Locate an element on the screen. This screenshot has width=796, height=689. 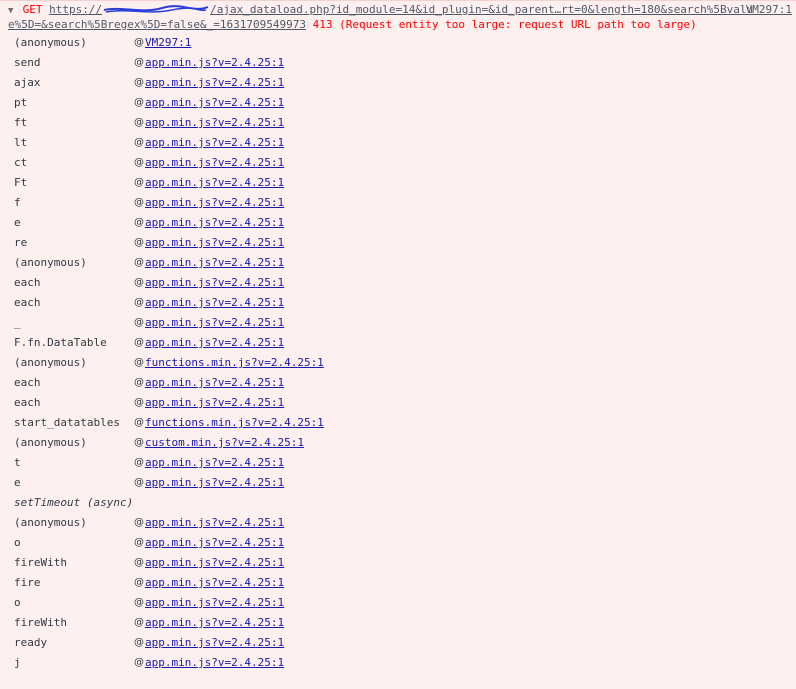
request-url-prefix: https:// is located at coordinates (76, 9).